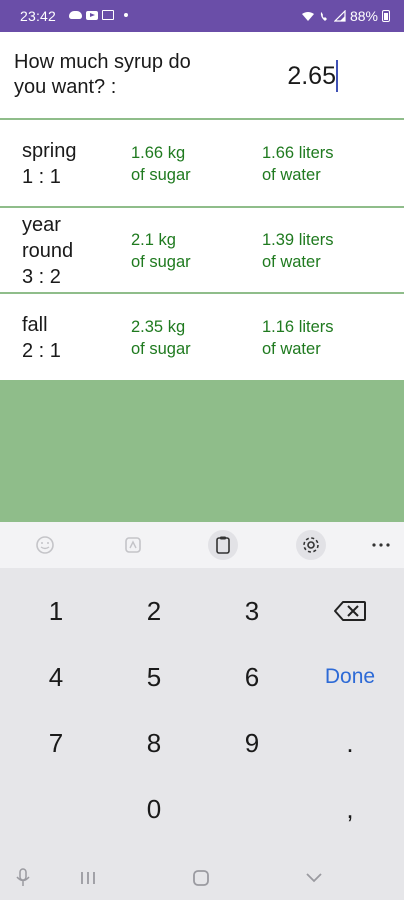 The height and width of the screenshot is (900, 404). I want to click on backspace-icon, so click(350, 611).